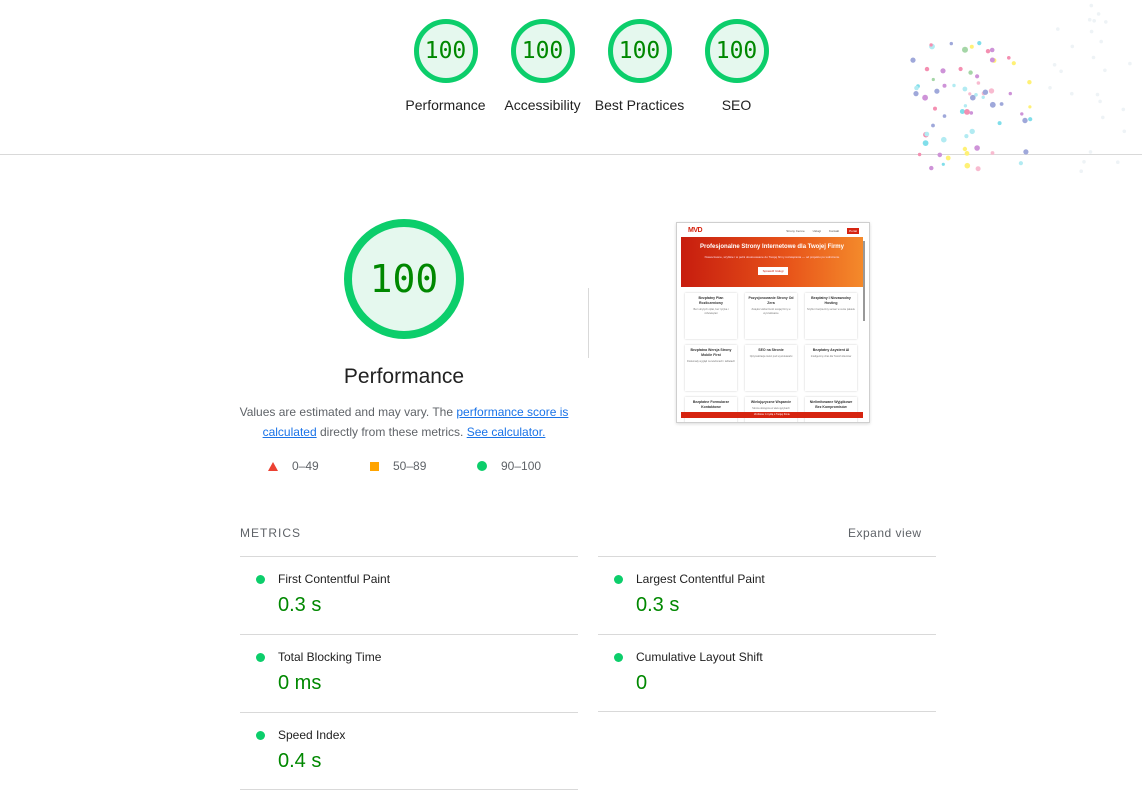 This screenshot has width=1142, height=792. I want to click on metric-name: Cumulative Layout Shift, so click(699, 657).